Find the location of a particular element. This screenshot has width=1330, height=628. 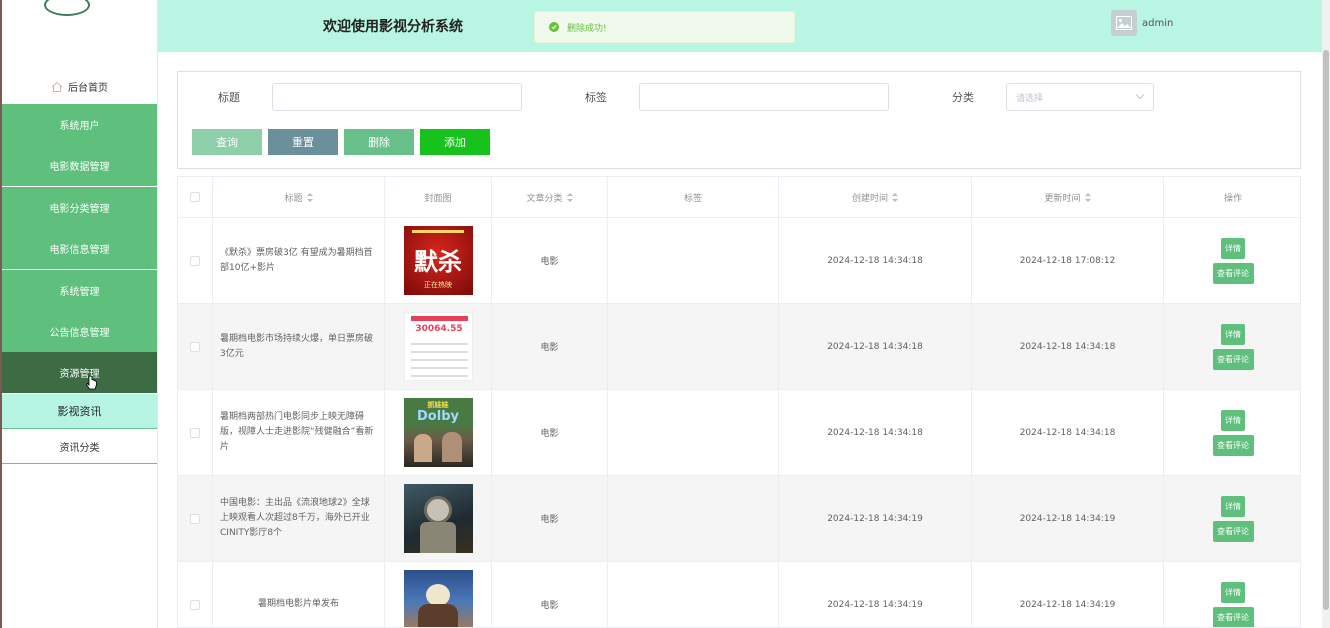

updated-time-cell: 2024-12-18 14:34:19 is located at coordinates (1068, 594).